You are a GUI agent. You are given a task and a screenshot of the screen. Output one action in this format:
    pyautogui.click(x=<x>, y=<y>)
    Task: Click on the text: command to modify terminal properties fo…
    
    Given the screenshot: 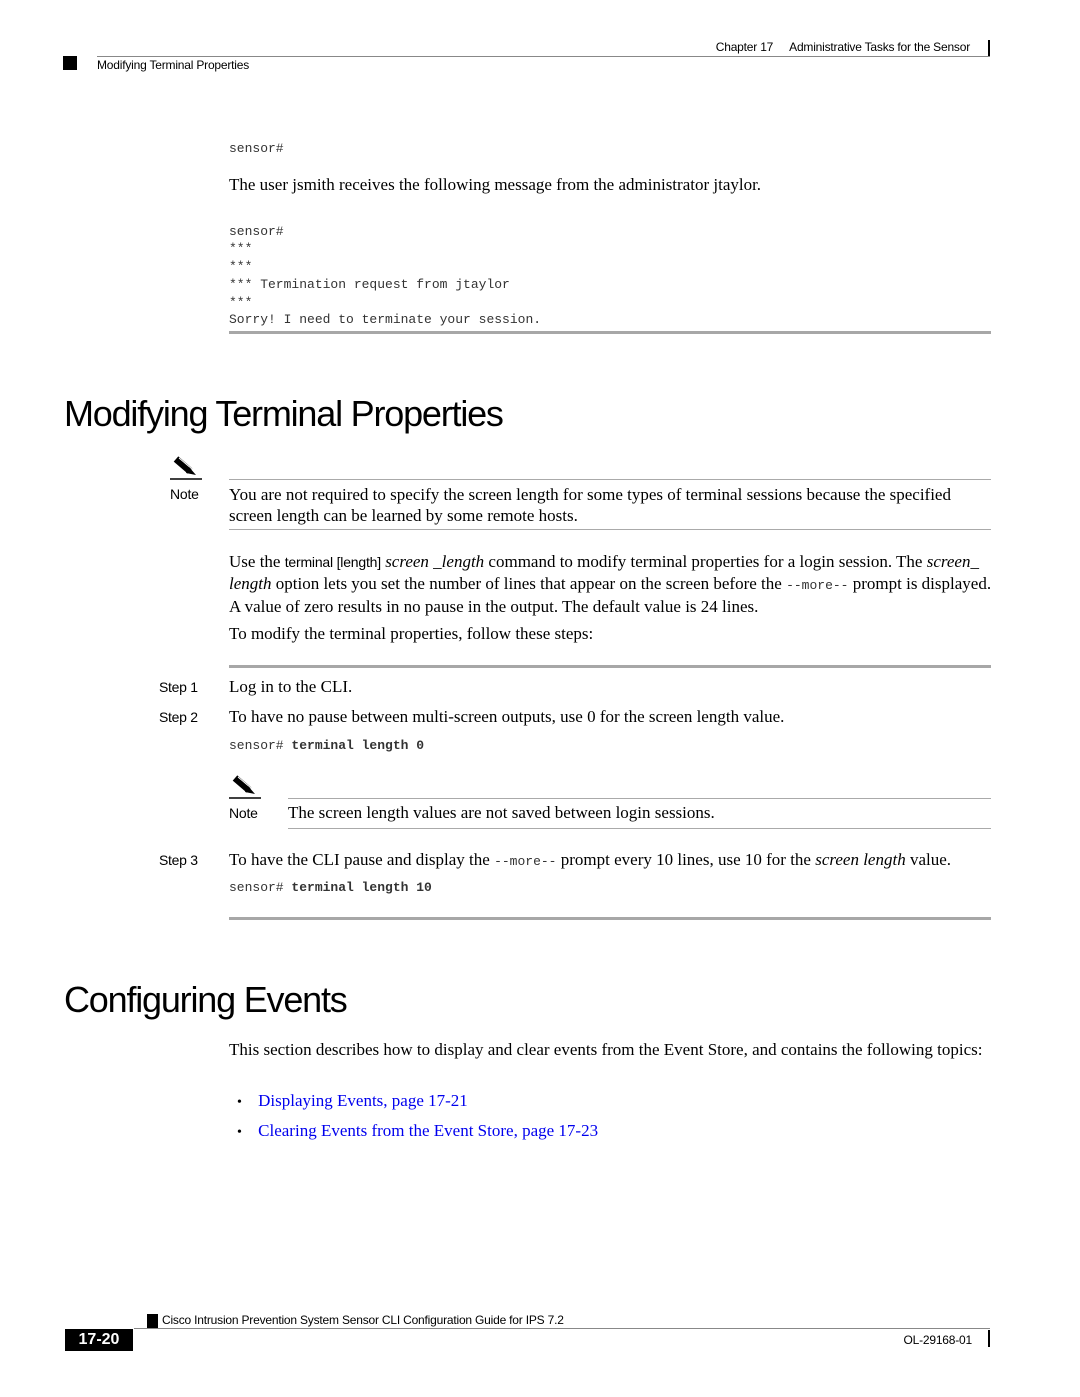 What is the action you would take?
    pyautogui.click(x=705, y=561)
    